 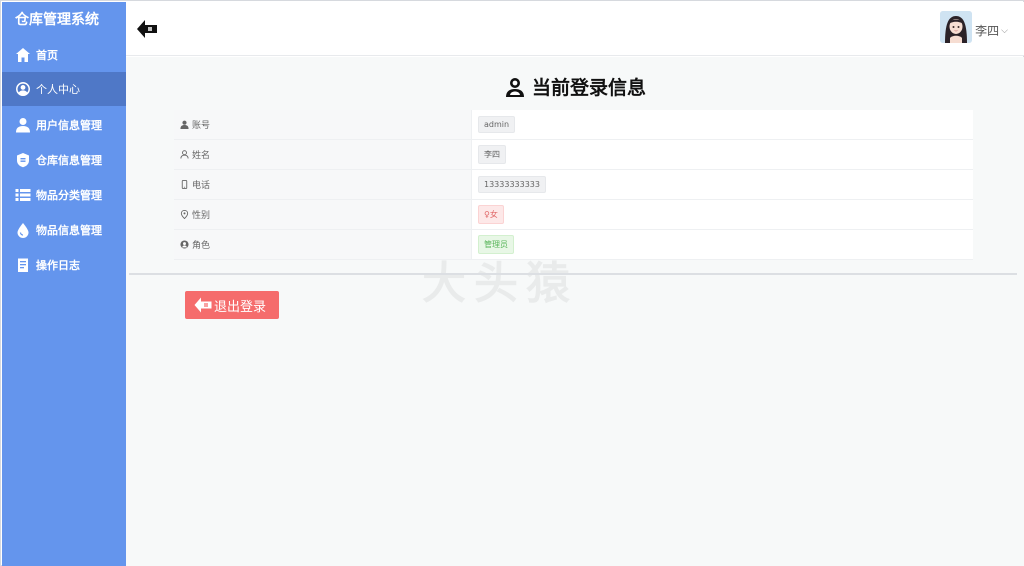 What do you see at coordinates (1004, 31) in the screenshot?
I see `chevron-down-icon: ⌵` at bounding box center [1004, 31].